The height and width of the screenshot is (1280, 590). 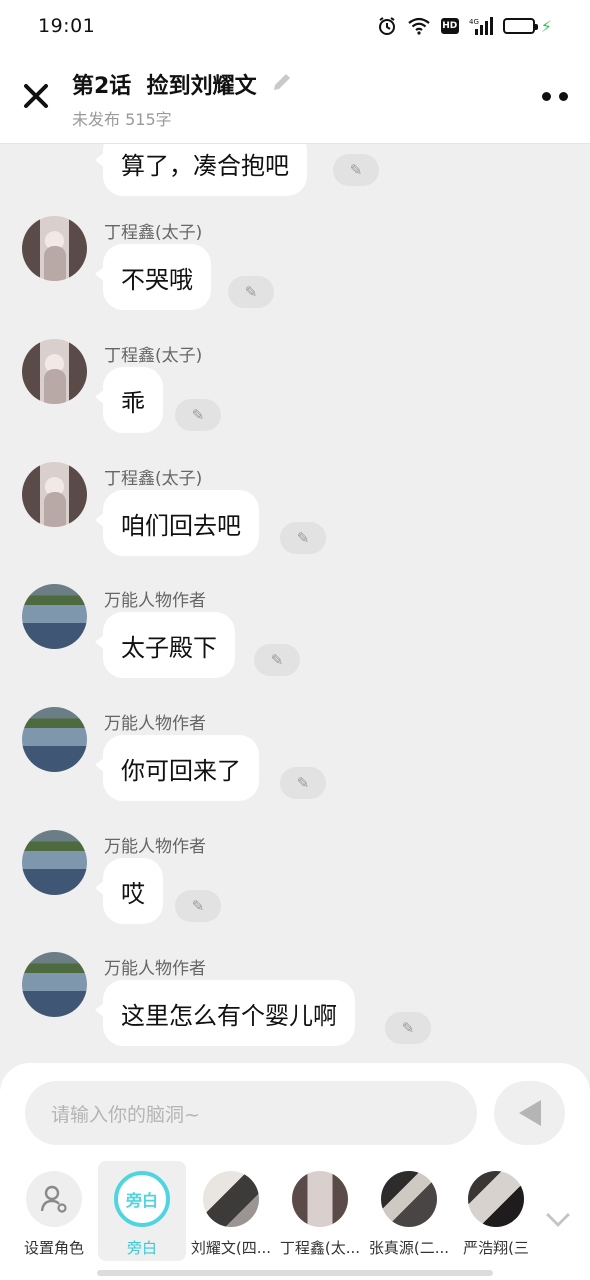 What do you see at coordinates (225, 1013) in the screenshot?
I see `message-bubble: 这里怎么有个婴儿啊` at bounding box center [225, 1013].